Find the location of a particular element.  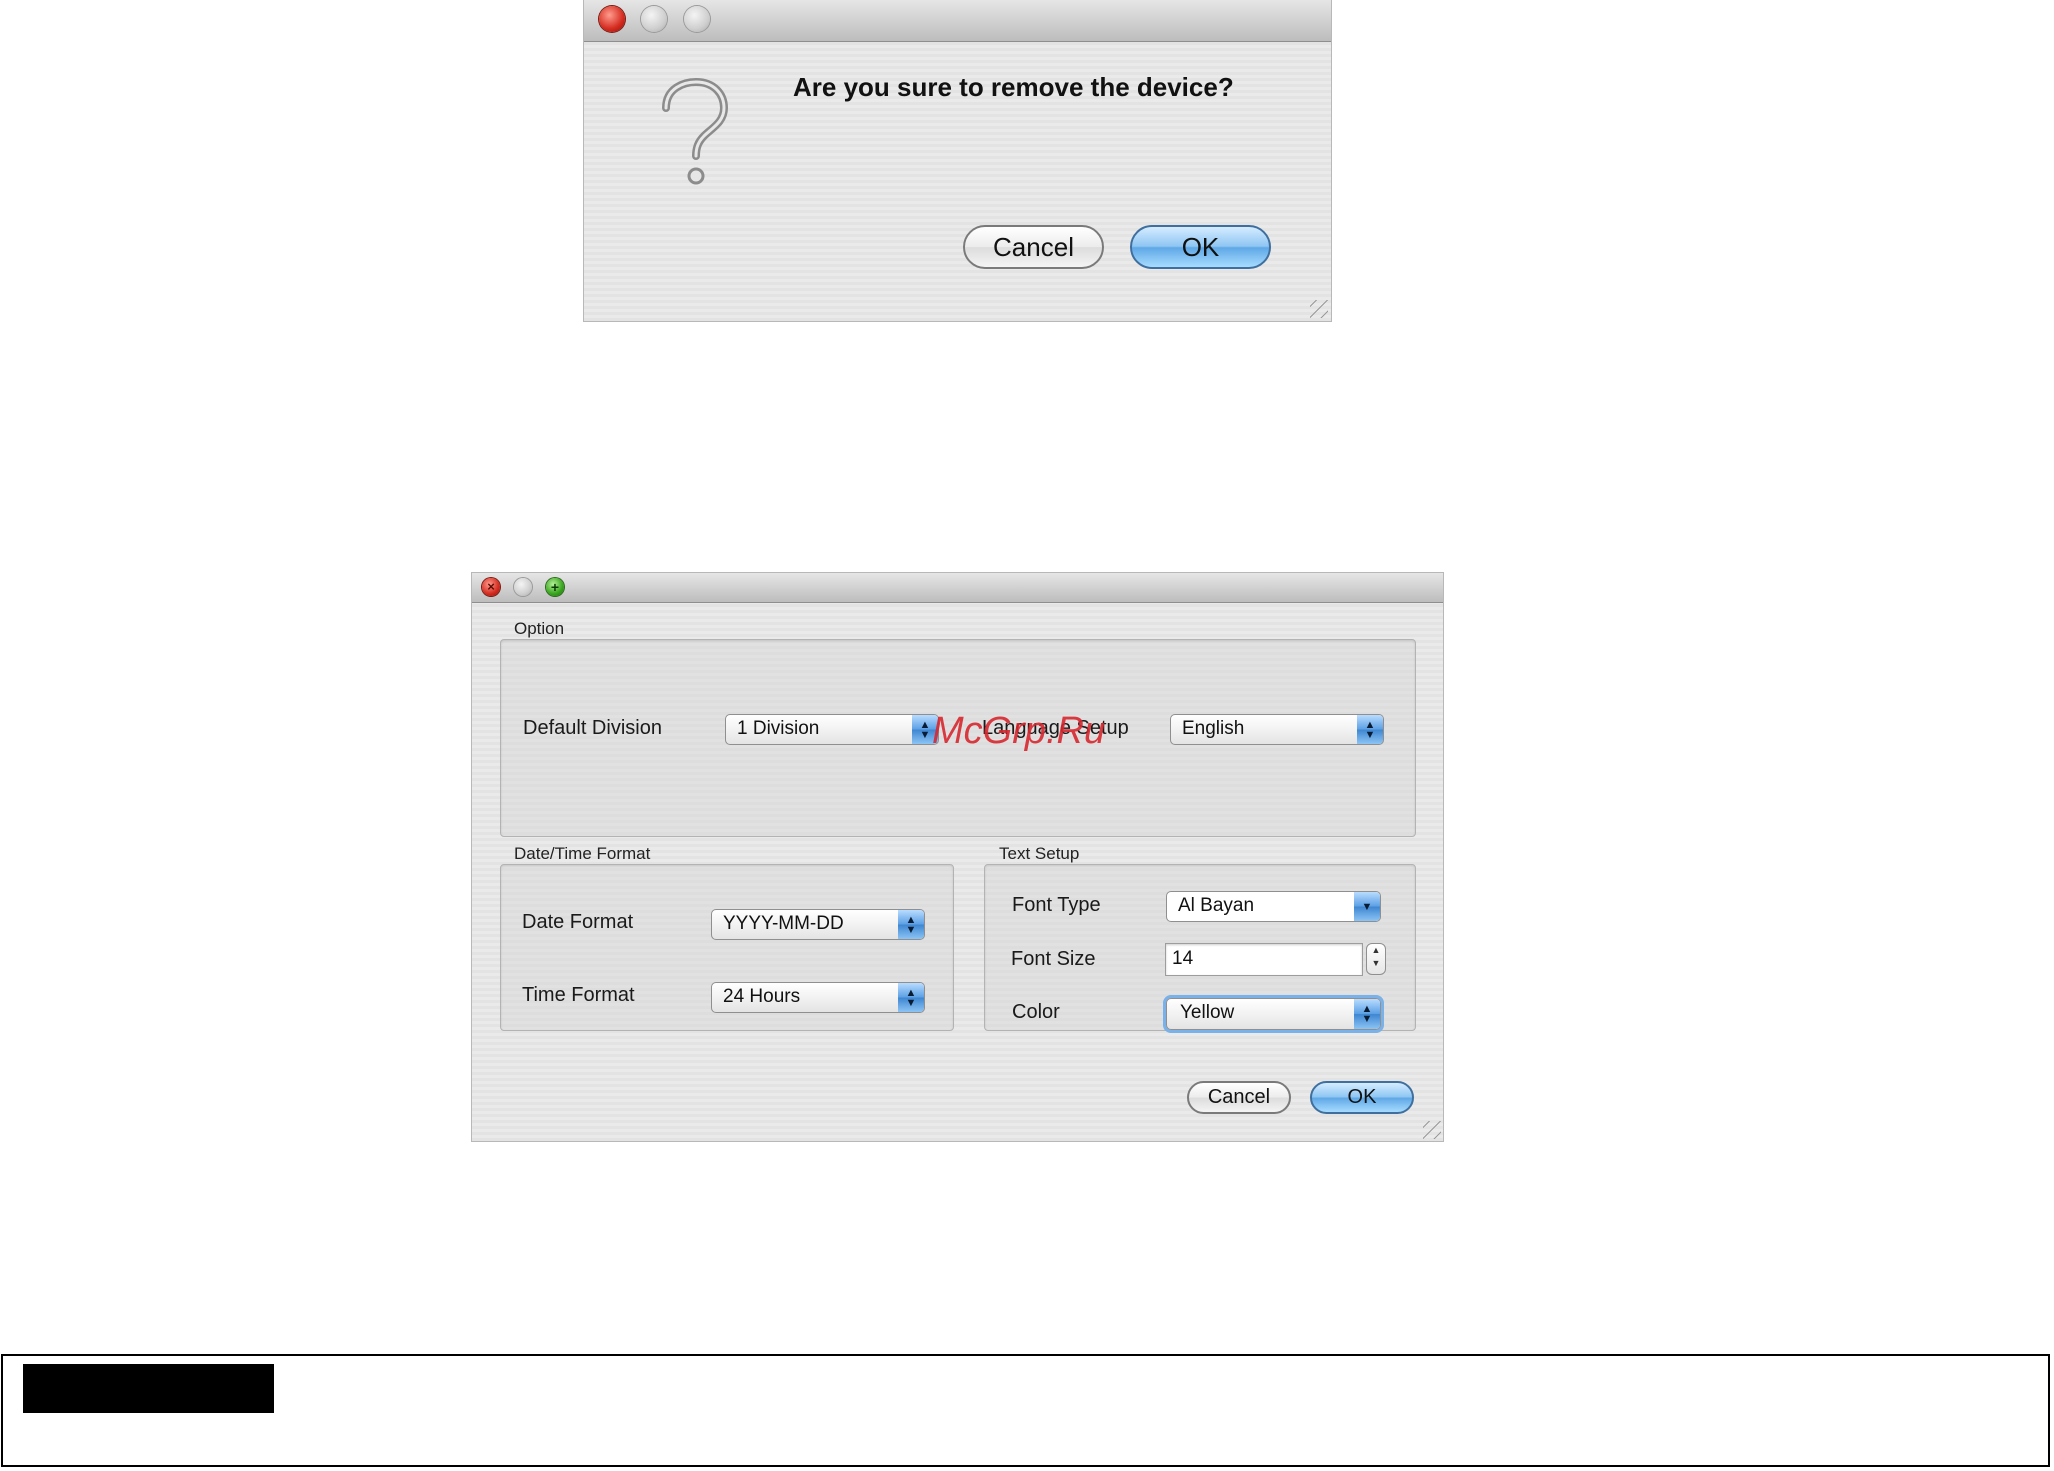

footer-box is located at coordinates (1025, 1410).